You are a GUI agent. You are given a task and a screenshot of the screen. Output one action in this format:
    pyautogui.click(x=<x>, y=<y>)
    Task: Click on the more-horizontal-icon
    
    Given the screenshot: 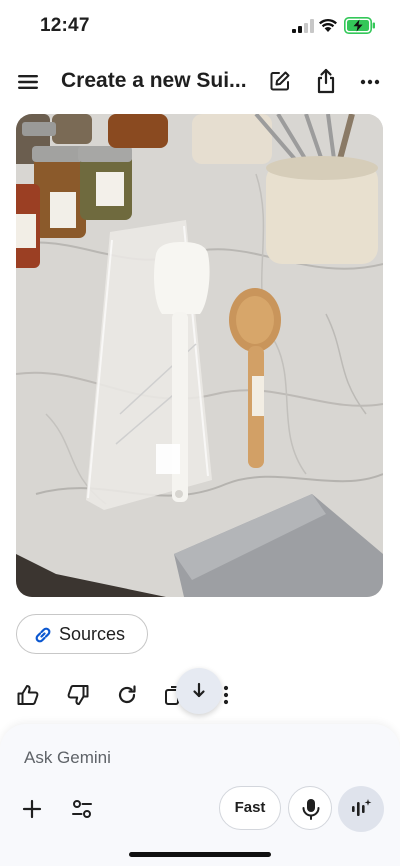 What is the action you would take?
    pyautogui.click(x=370, y=82)
    